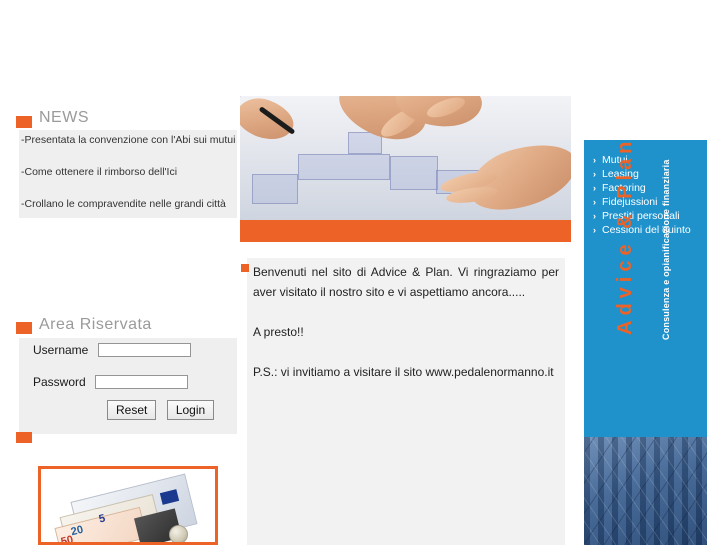 This screenshot has width=727, height=545. Describe the element at coordinates (615, 160) in the screenshot. I see `nav-item-label: Mutui` at that location.